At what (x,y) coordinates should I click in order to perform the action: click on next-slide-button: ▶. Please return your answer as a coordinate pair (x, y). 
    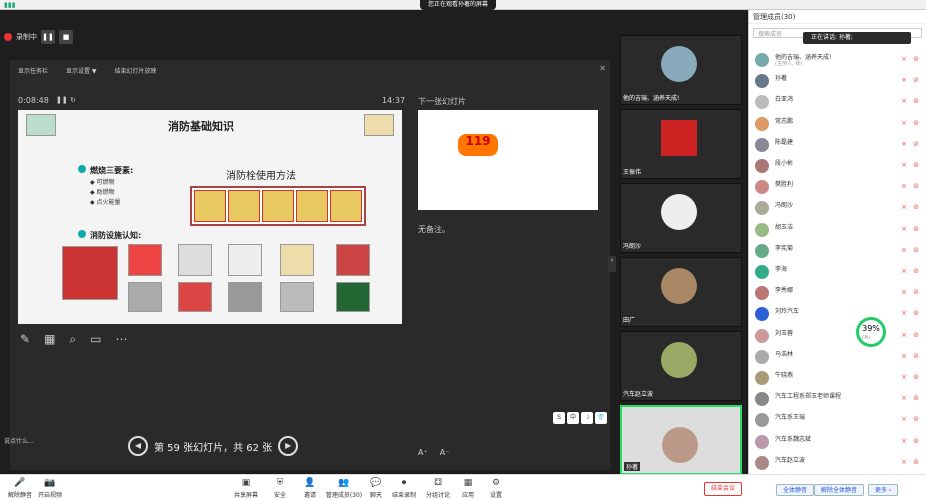
    Looking at the image, I should click on (288, 446).